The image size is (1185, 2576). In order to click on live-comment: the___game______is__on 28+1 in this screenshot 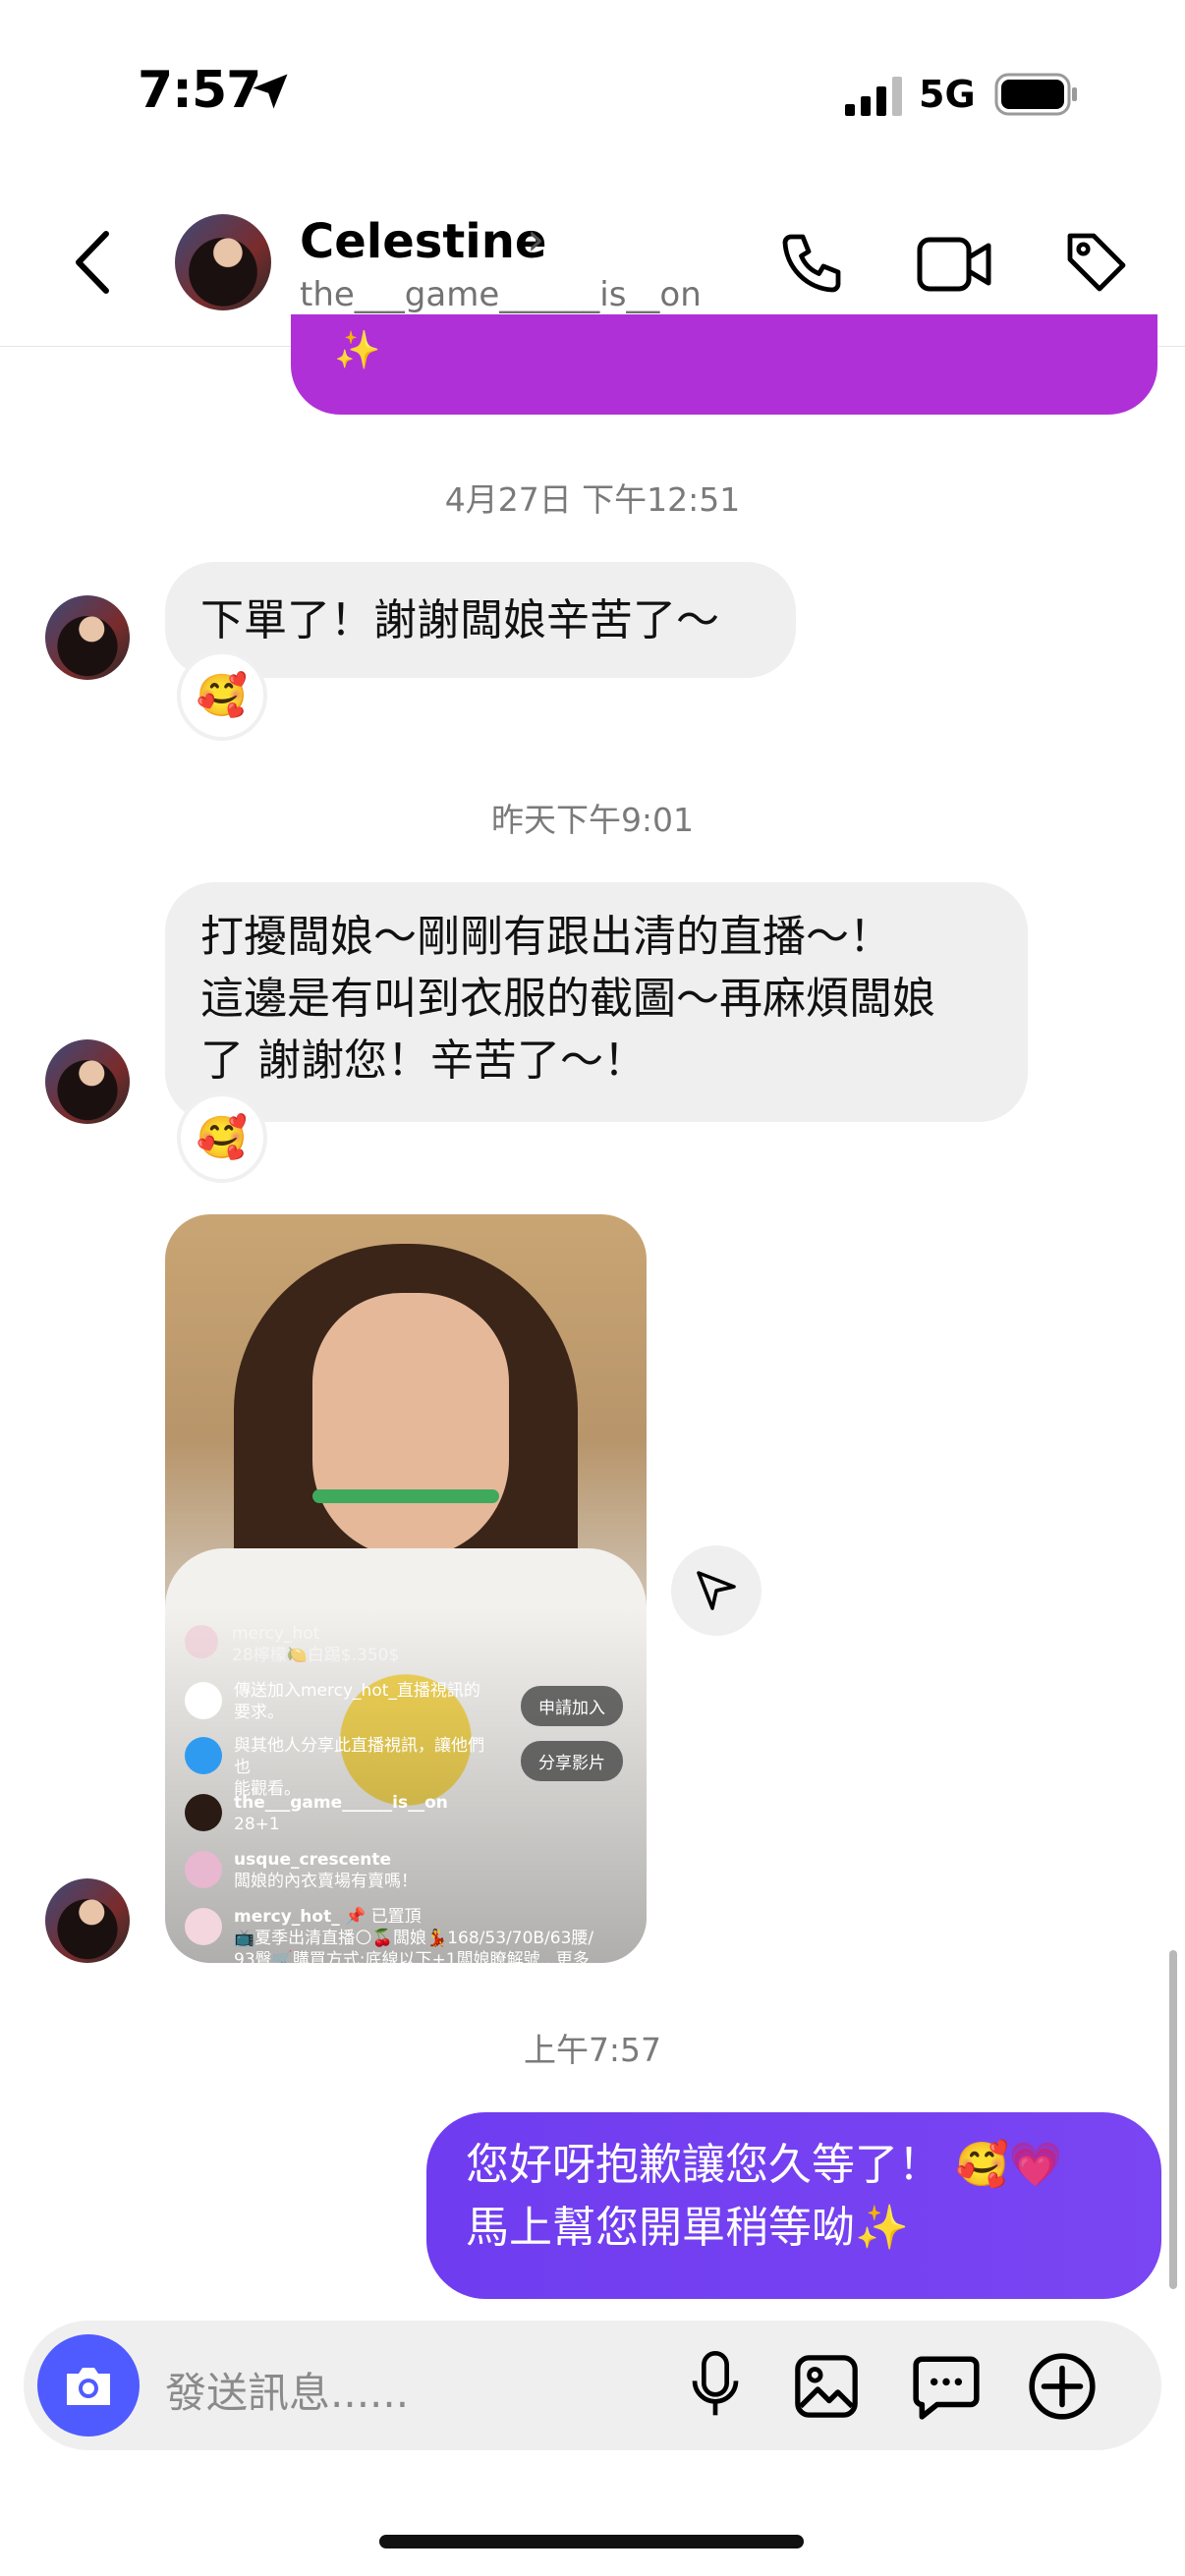, I will do `click(421, 1813)`.